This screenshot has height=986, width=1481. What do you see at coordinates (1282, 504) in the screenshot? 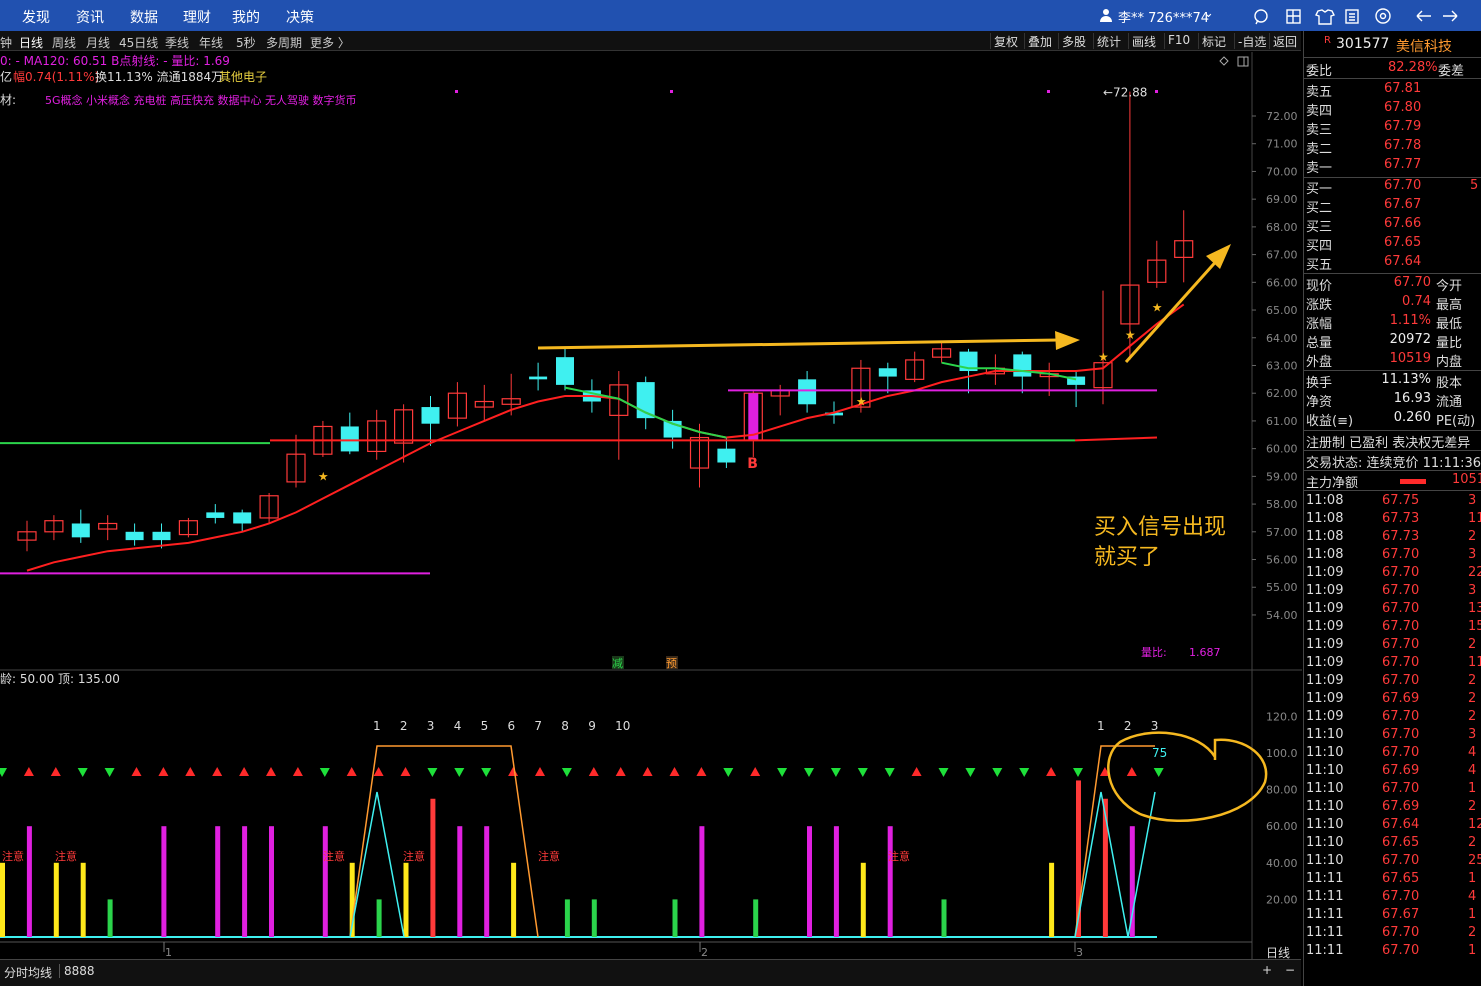
I see `price-tick: 58.00` at bounding box center [1282, 504].